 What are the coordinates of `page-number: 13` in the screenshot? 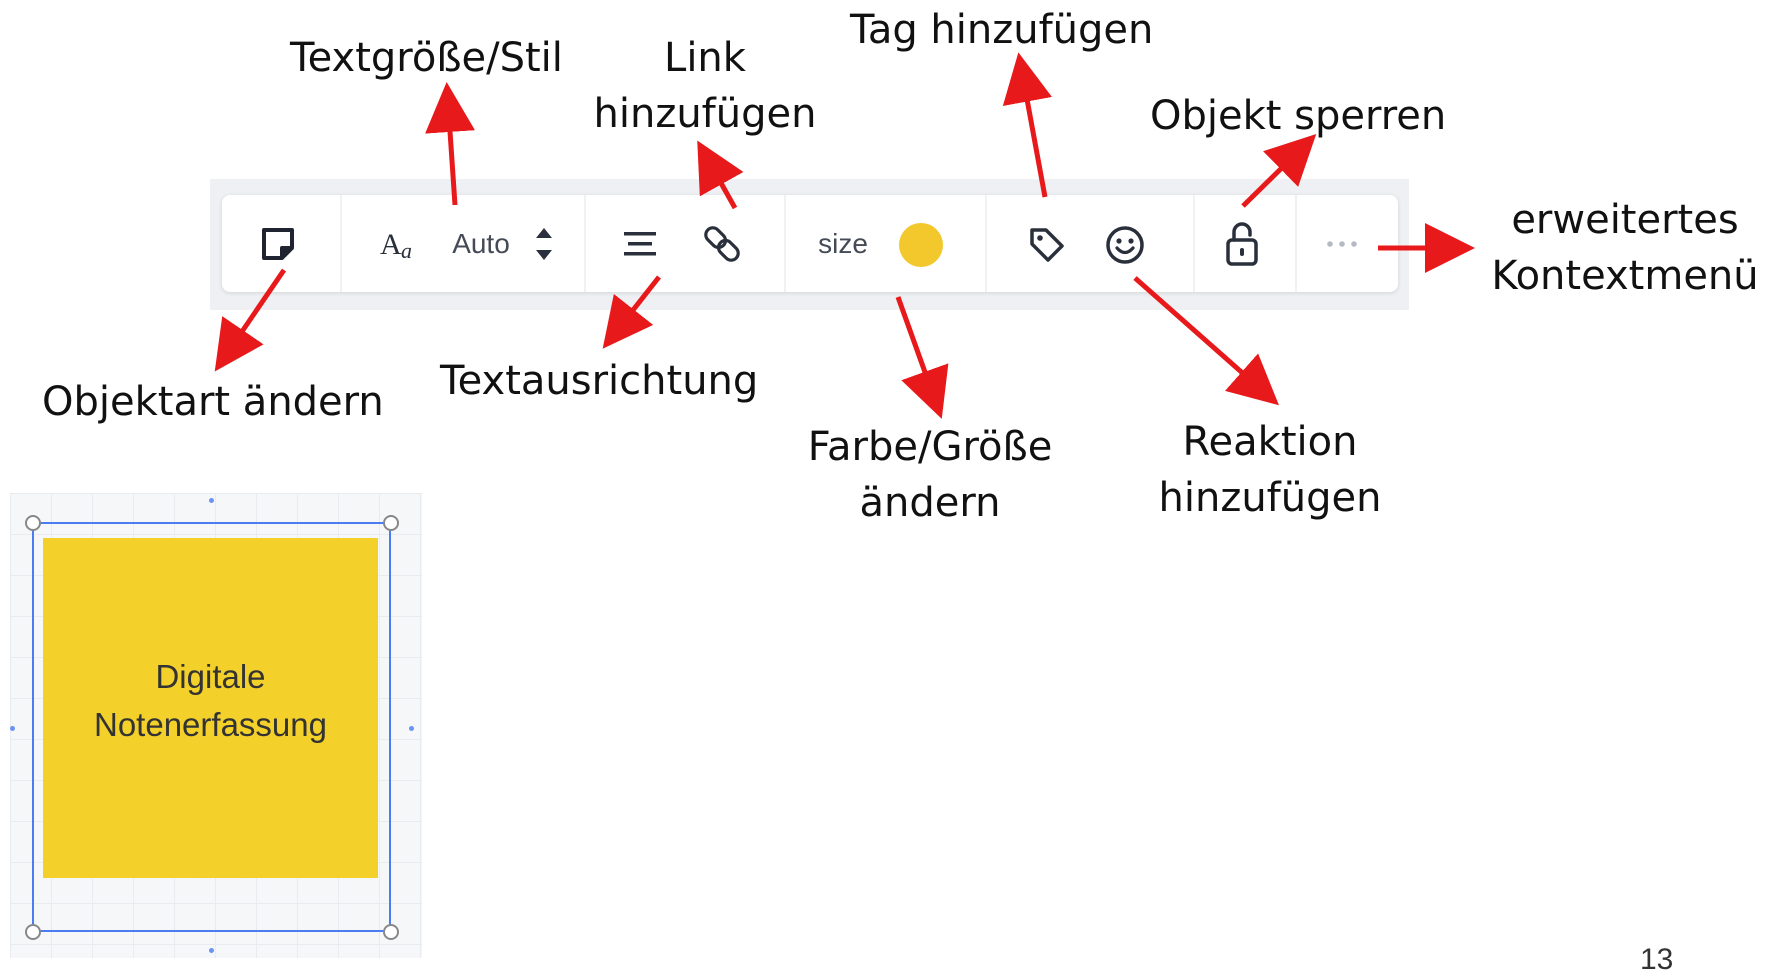 It's located at (1657, 959).